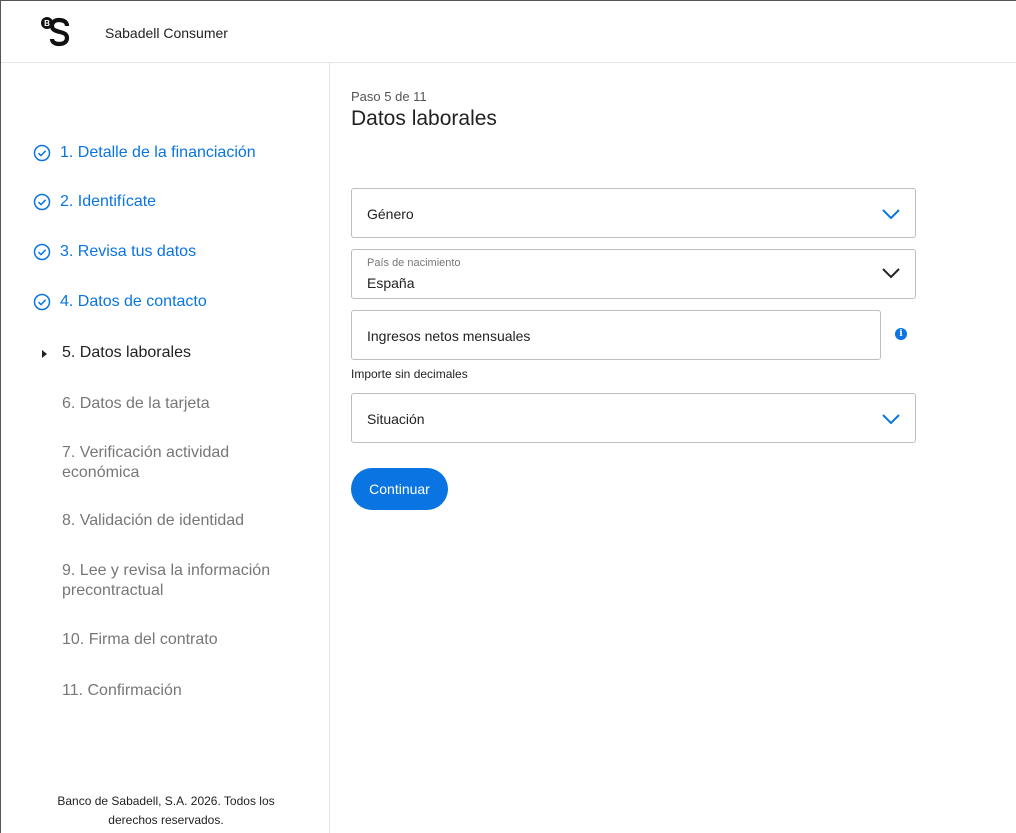 Image resolution: width=1016 pixels, height=833 pixels. Describe the element at coordinates (616, 335) in the screenshot. I see `income-input: Ingresos netos mensuales` at that location.